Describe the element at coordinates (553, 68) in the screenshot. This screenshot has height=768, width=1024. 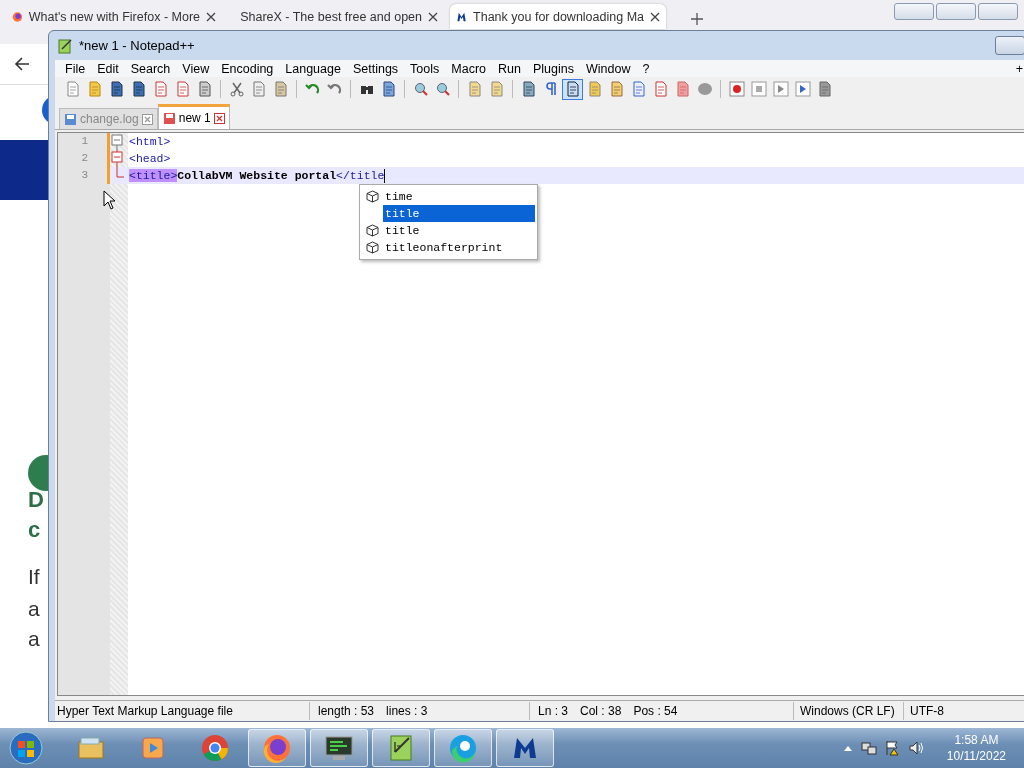
I see `menu-item: Plugins` at that location.